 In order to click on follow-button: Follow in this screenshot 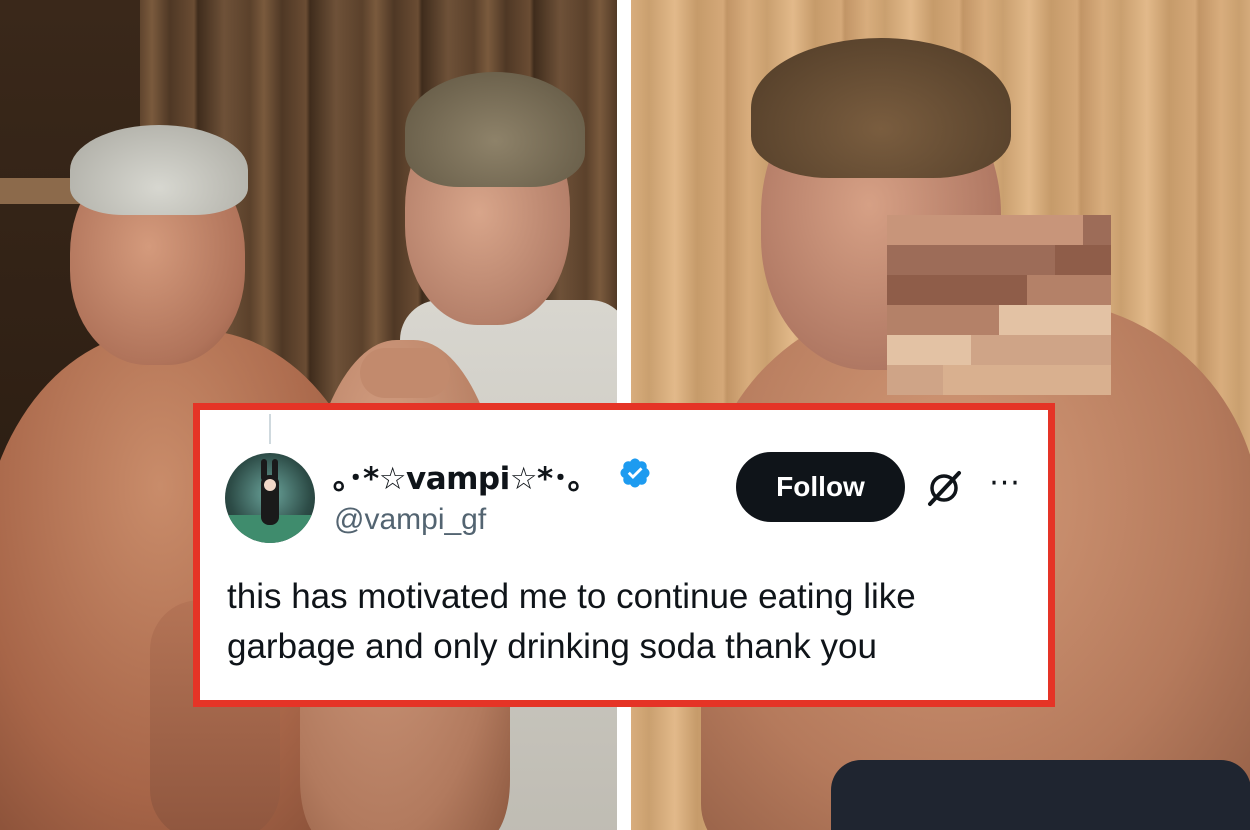, I will do `click(820, 487)`.